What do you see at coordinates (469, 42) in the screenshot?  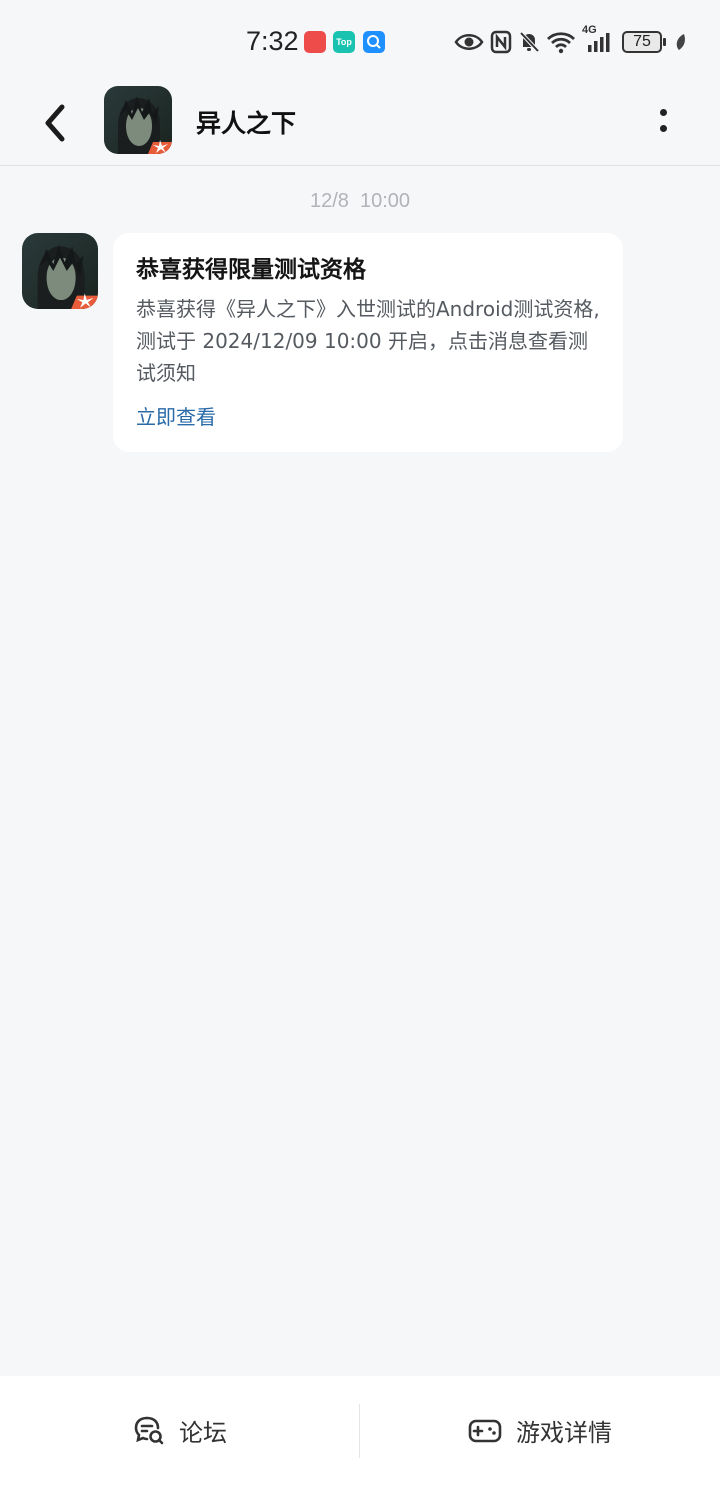 I see `eye-icon` at bounding box center [469, 42].